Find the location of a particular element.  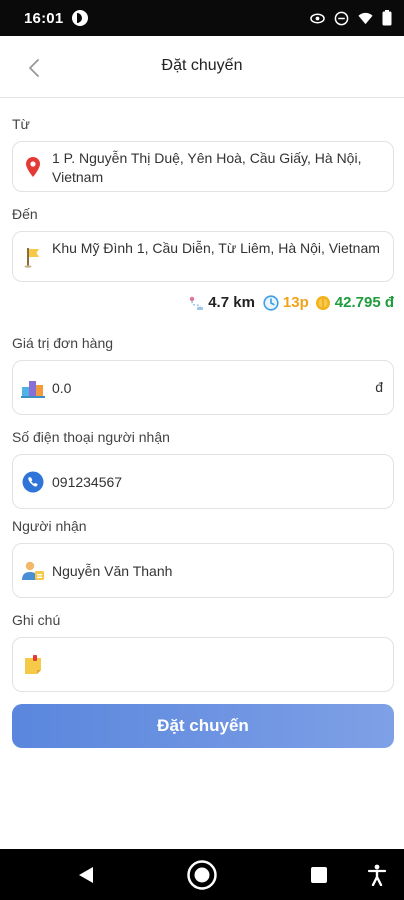

accessibility-icon is located at coordinates (377, 875).